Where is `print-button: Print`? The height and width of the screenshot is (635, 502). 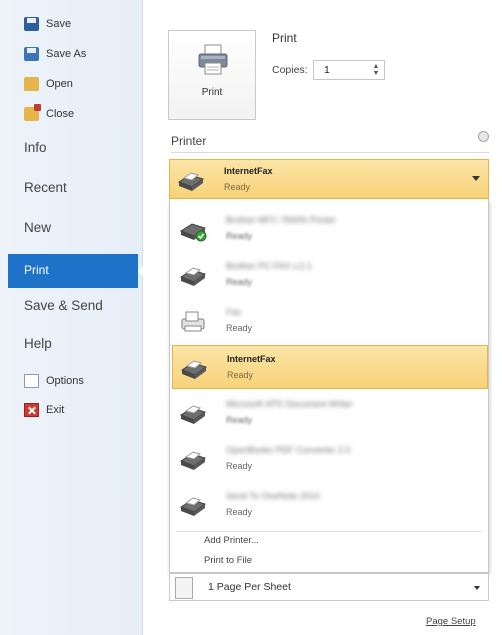
print-button: Print is located at coordinates (212, 75).